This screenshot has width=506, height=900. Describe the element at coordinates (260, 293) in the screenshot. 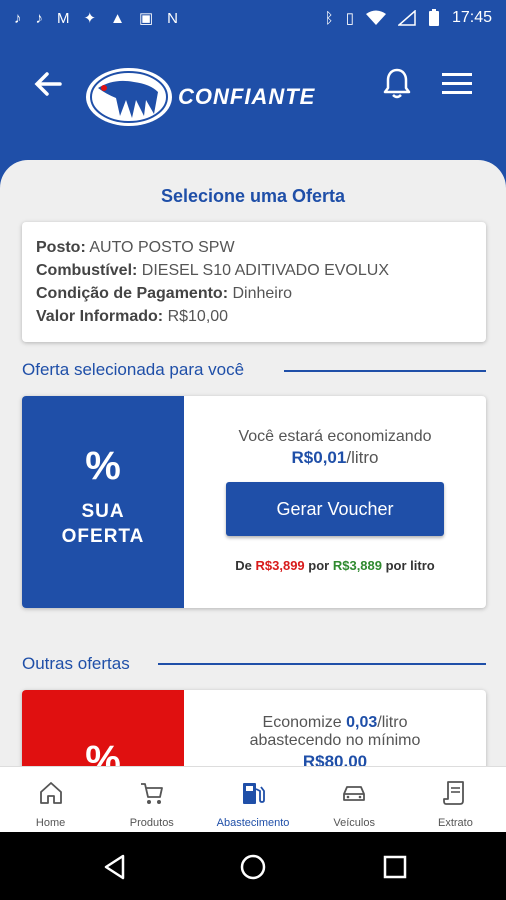

I see `pagamento-value: Dinheiro` at that location.